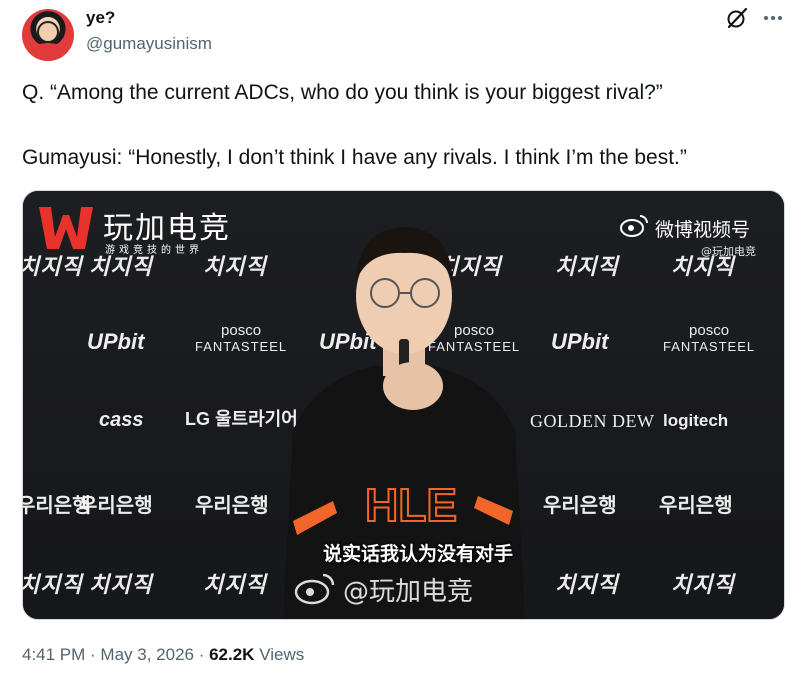 This screenshot has width=796, height=676. What do you see at coordinates (232, 654) in the screenshot?
I see `views-count: 62.2K` at bounding box center [232, 654].